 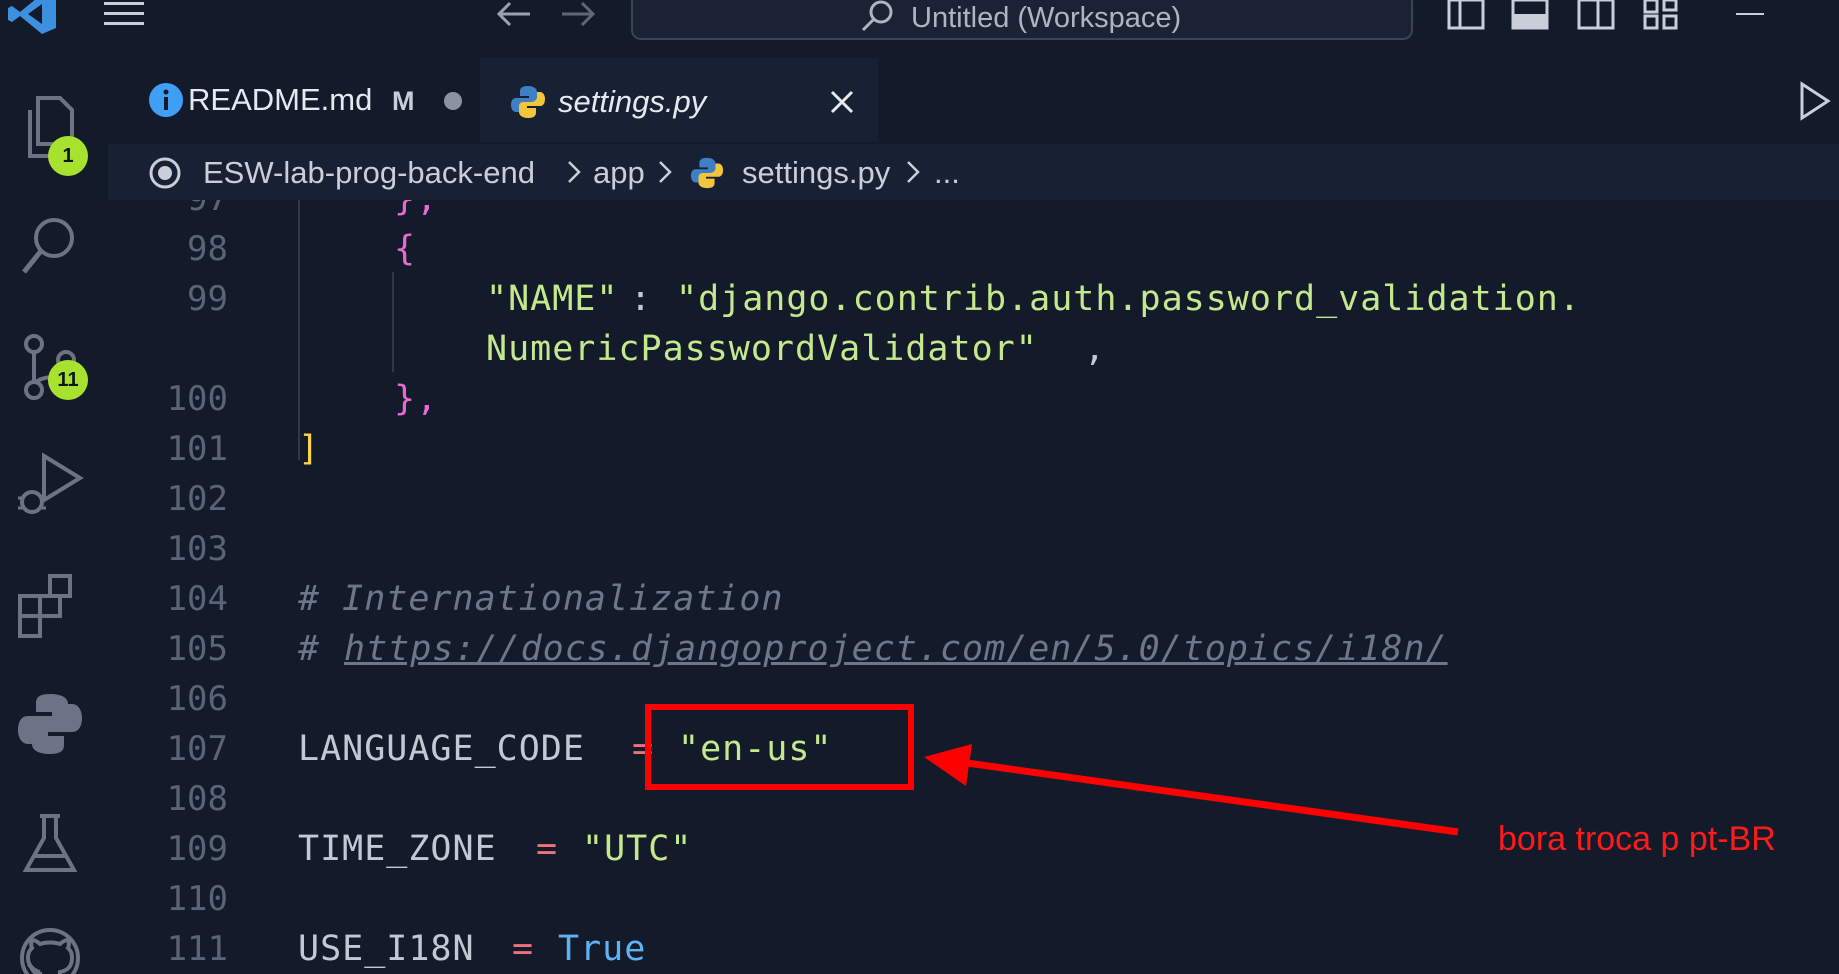 What do you see at coordinates (441, 749) in the screenshot?
I see `variable-name: LANGUAGE_CODE` at bounding box center [441, 749].